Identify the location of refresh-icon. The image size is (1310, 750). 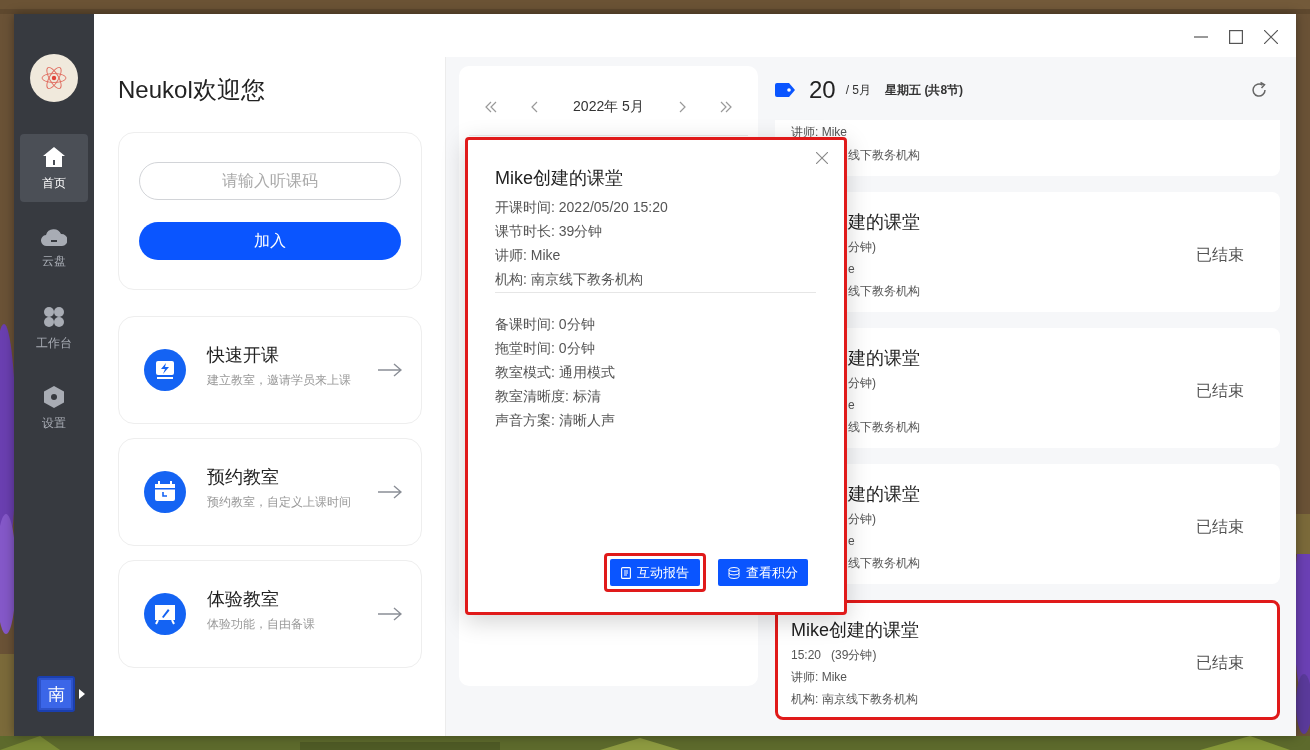
(1259, 90).